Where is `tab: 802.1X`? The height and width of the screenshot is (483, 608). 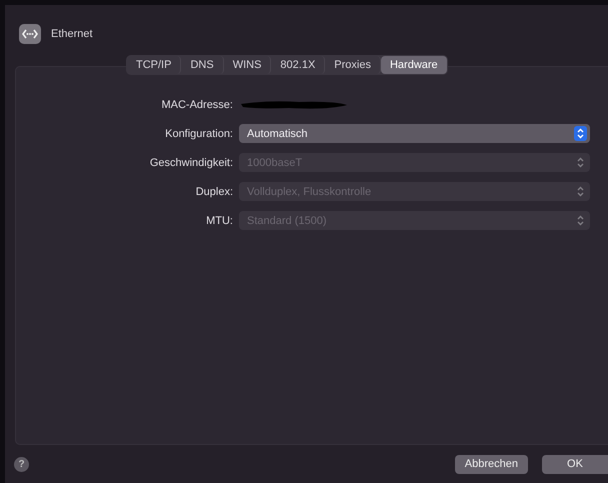
tab: 802.1X is located at coordinates (298, 65).